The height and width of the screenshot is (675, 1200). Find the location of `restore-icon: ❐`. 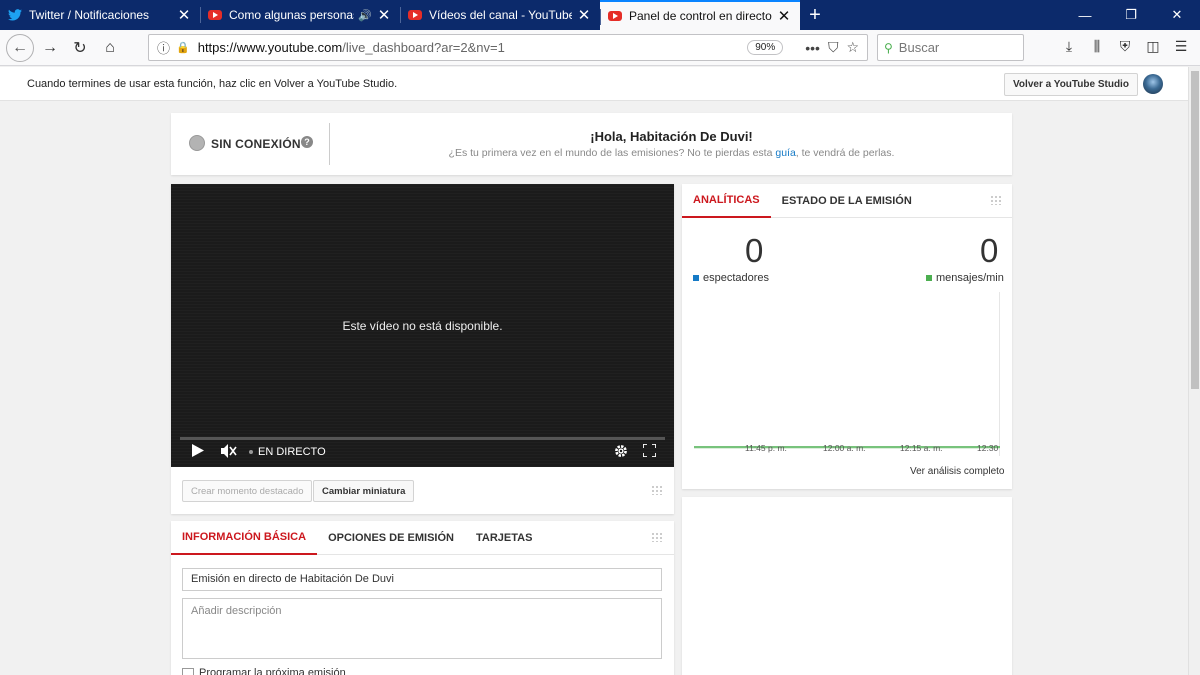

restore-icon: ❐ is located at coordinates (1131, 15).